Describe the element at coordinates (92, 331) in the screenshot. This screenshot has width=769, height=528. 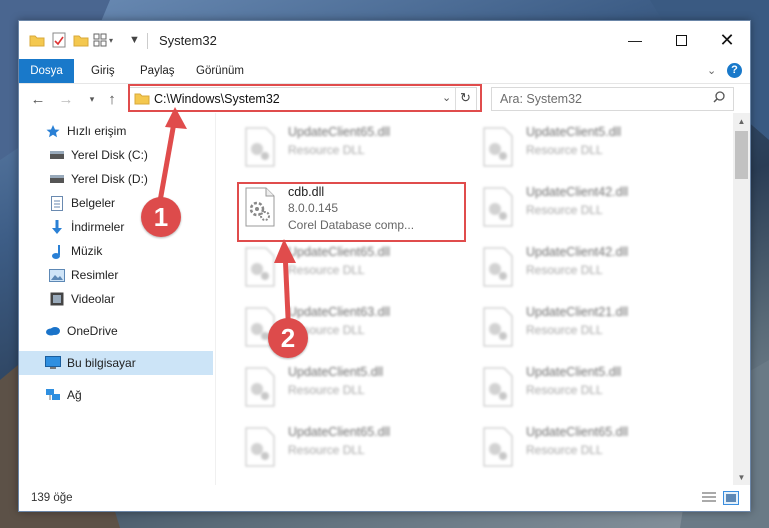
I see `nav-label: OneDrive` at that location.